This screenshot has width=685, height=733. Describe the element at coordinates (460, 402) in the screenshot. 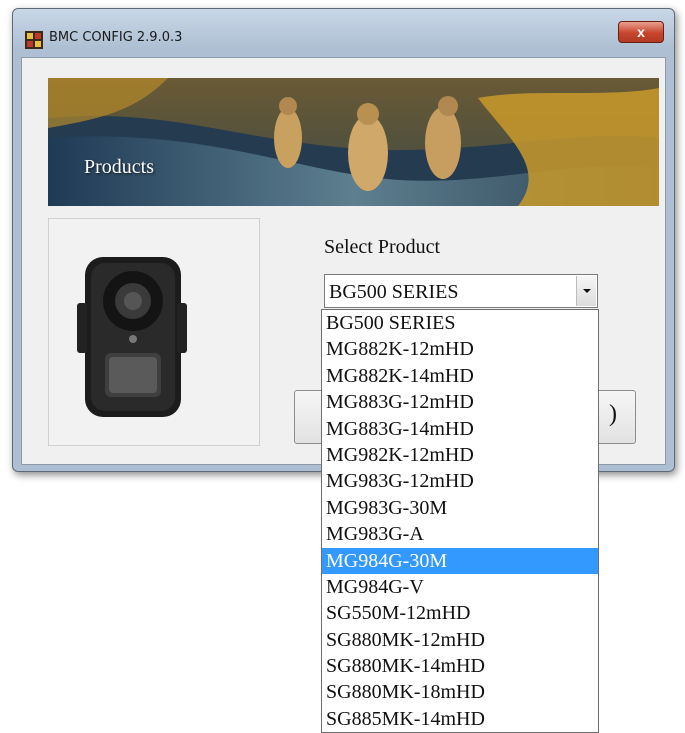

I see `dropdown-option: MG883G-12mHD` at that location.